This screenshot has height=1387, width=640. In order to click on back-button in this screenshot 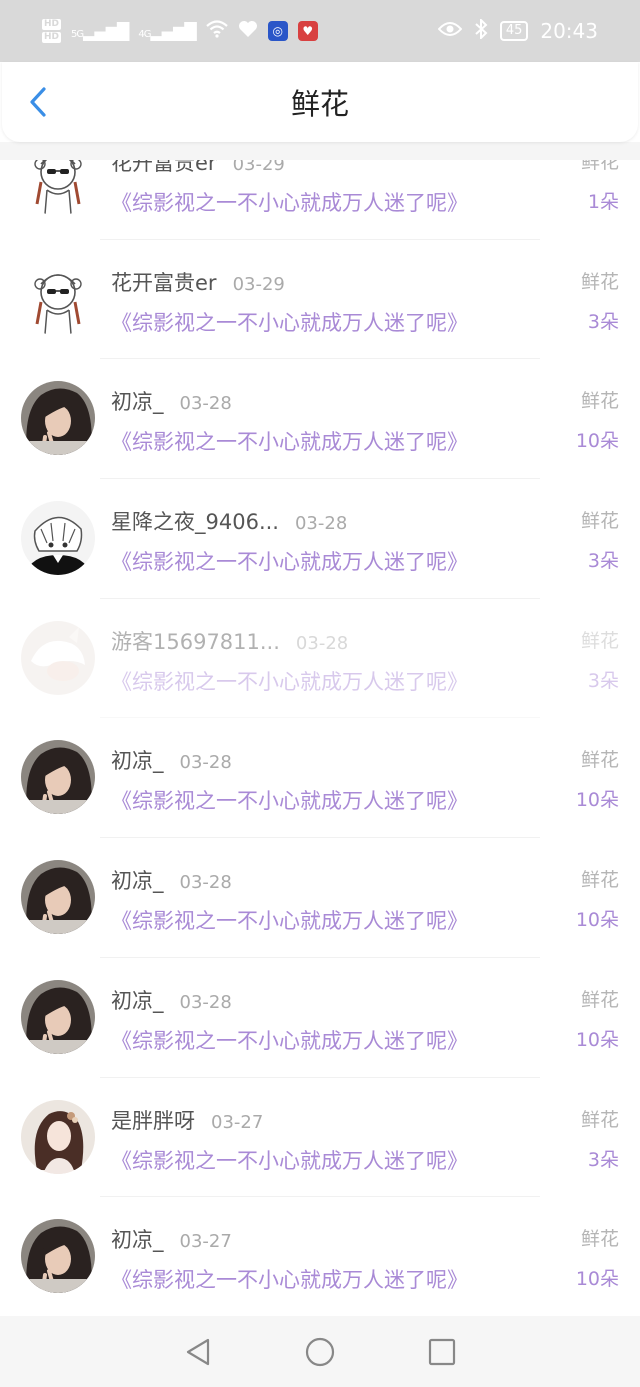, I will do `click(38, 102)`.